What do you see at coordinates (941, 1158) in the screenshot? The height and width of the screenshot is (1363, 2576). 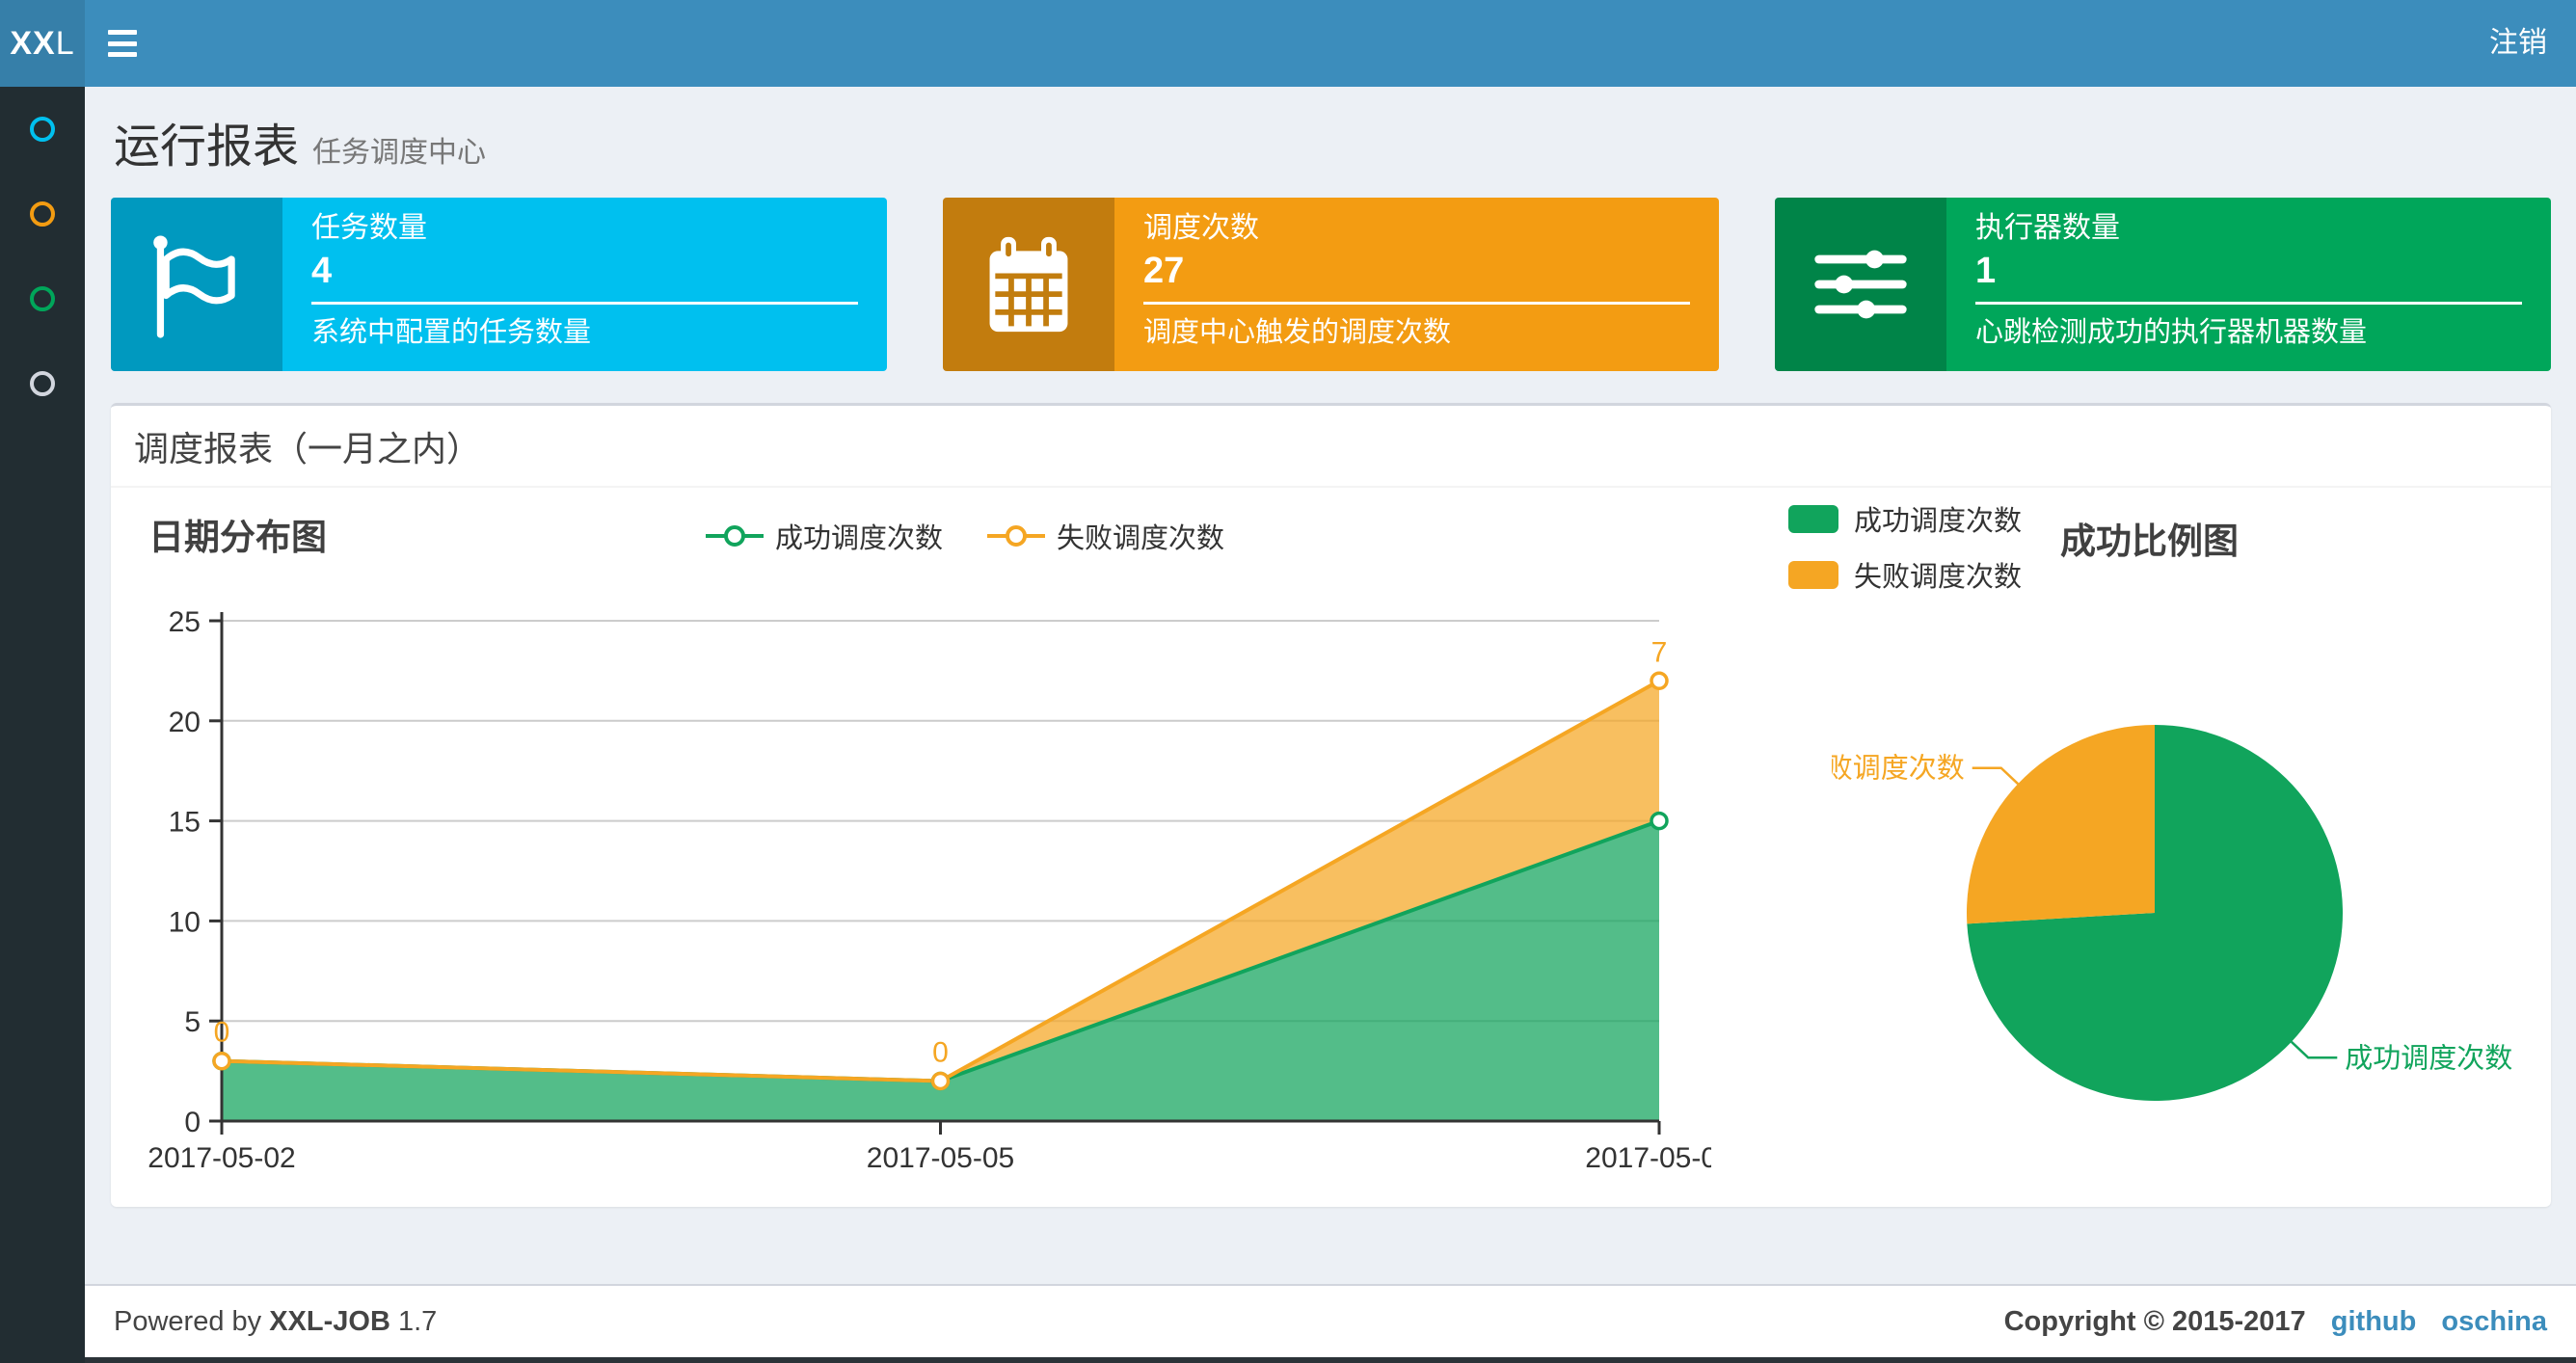 I see `svg-text: 2017-05-05` at bounding box center [941, 1158].